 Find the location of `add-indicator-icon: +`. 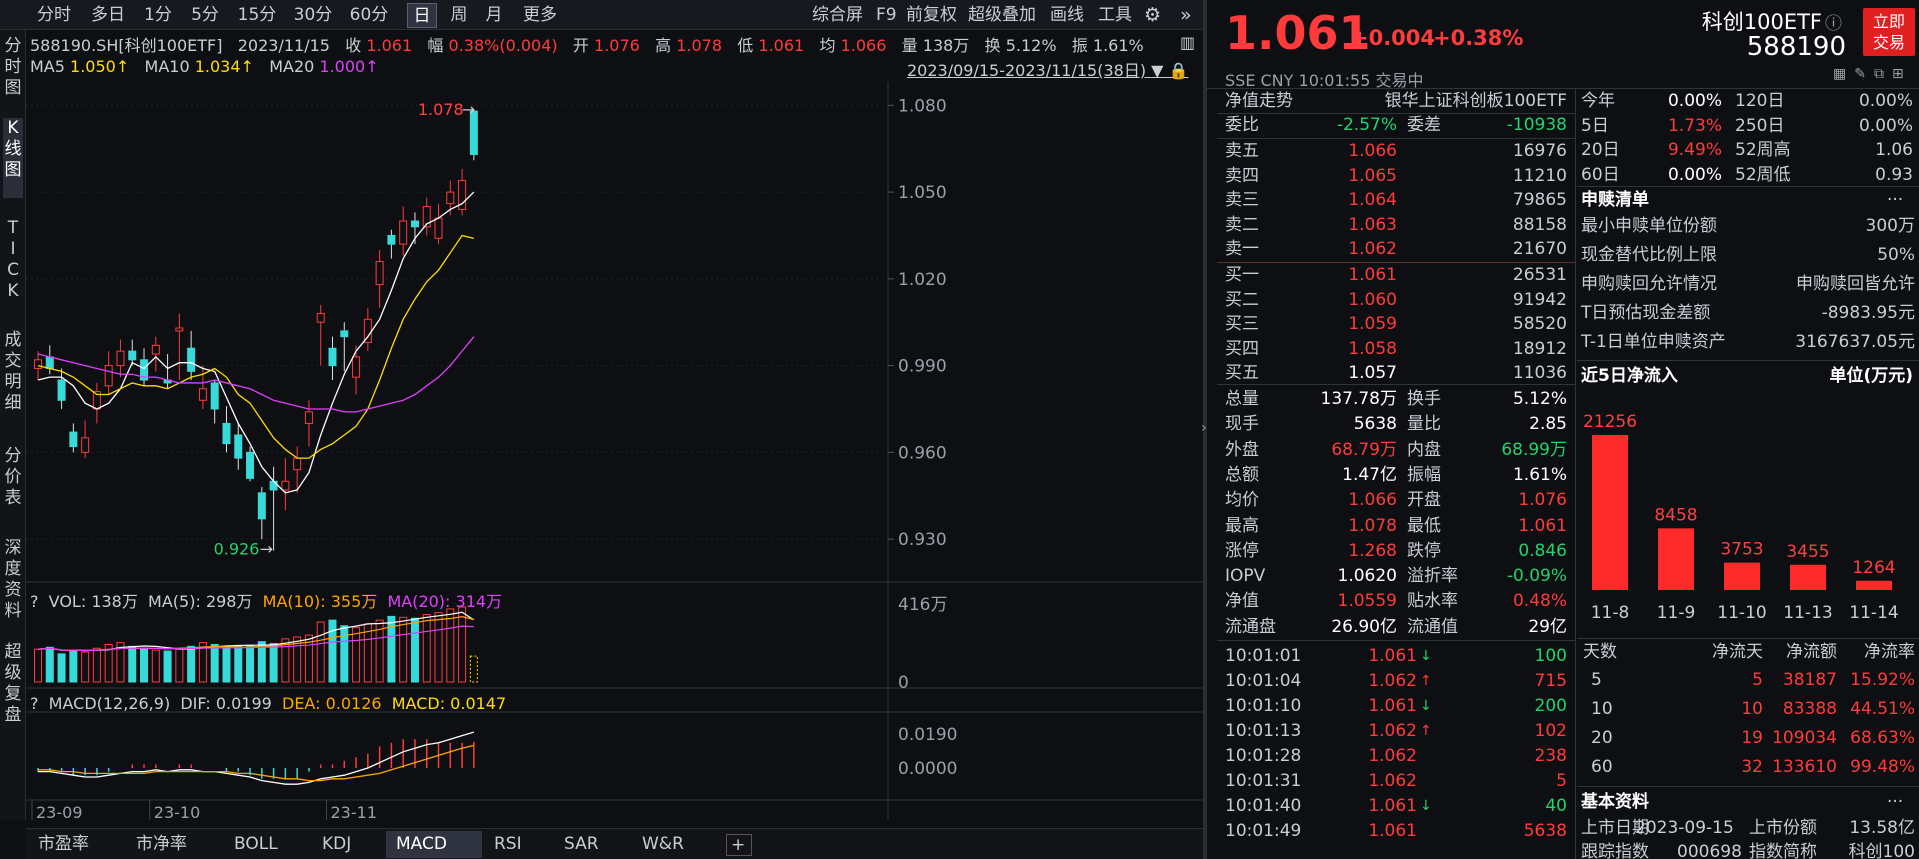

add-indicator-icon: + is located at coordinates (739, 845).